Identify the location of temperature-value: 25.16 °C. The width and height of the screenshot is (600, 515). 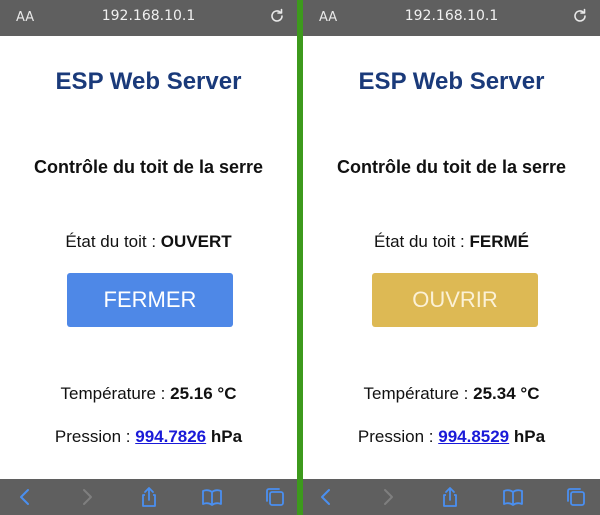
(203, 393).